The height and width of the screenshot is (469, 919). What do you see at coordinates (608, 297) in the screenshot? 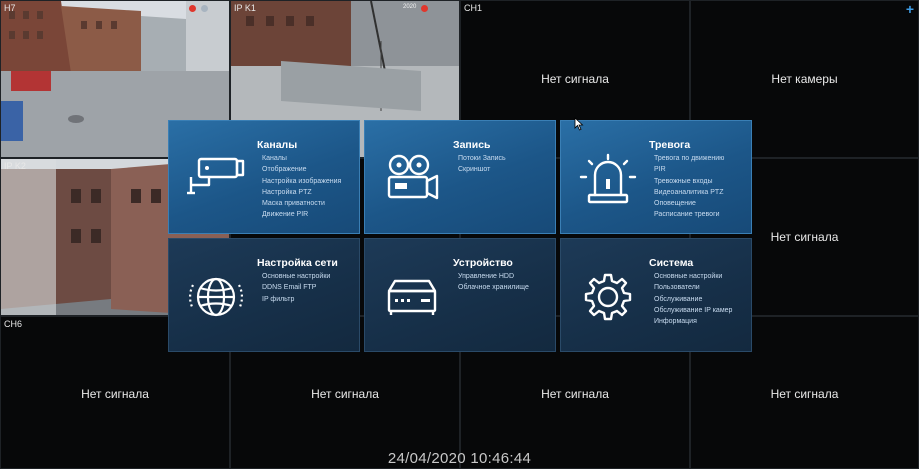
I see `gear-icon` at bounding box center [608, 297].